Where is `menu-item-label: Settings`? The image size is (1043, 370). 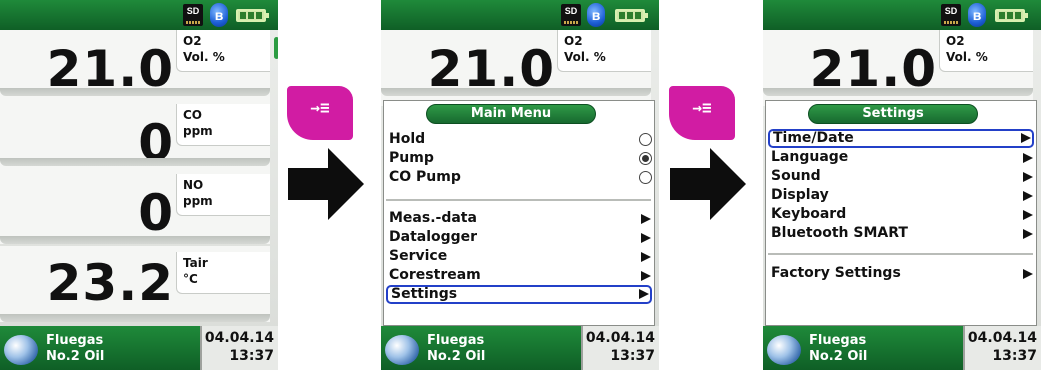
menu-item-label: Settings is located at coordinates (424, 294).